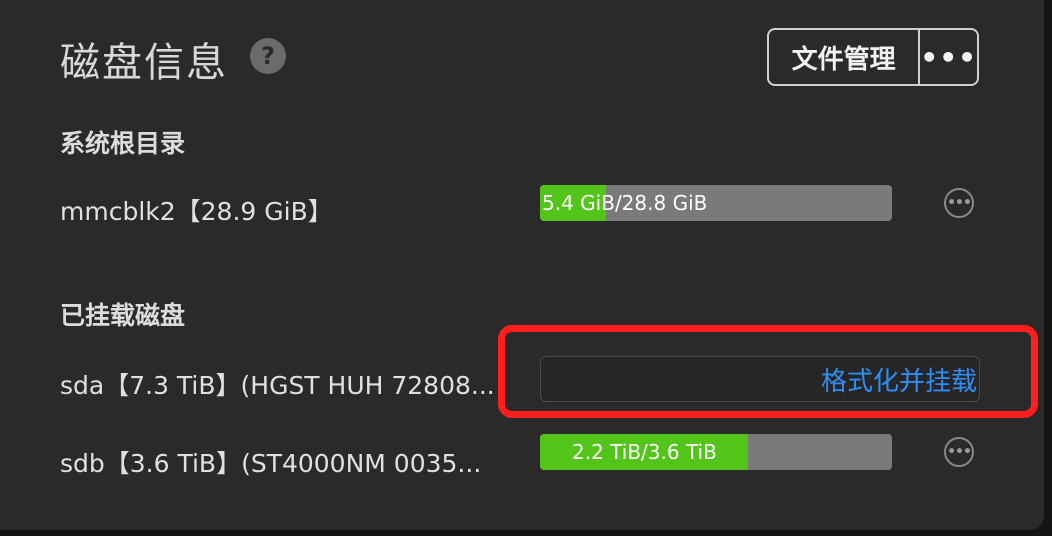 This screenshot has height=536, width=1052. Describe the element at coordinates (268, 56) in the screenshot. I see `help-icon: ?` at that location.